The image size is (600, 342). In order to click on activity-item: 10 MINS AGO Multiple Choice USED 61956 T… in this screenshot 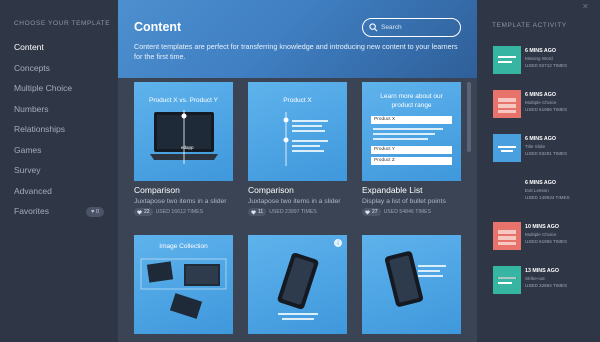, I will do `click(545, 236)`.